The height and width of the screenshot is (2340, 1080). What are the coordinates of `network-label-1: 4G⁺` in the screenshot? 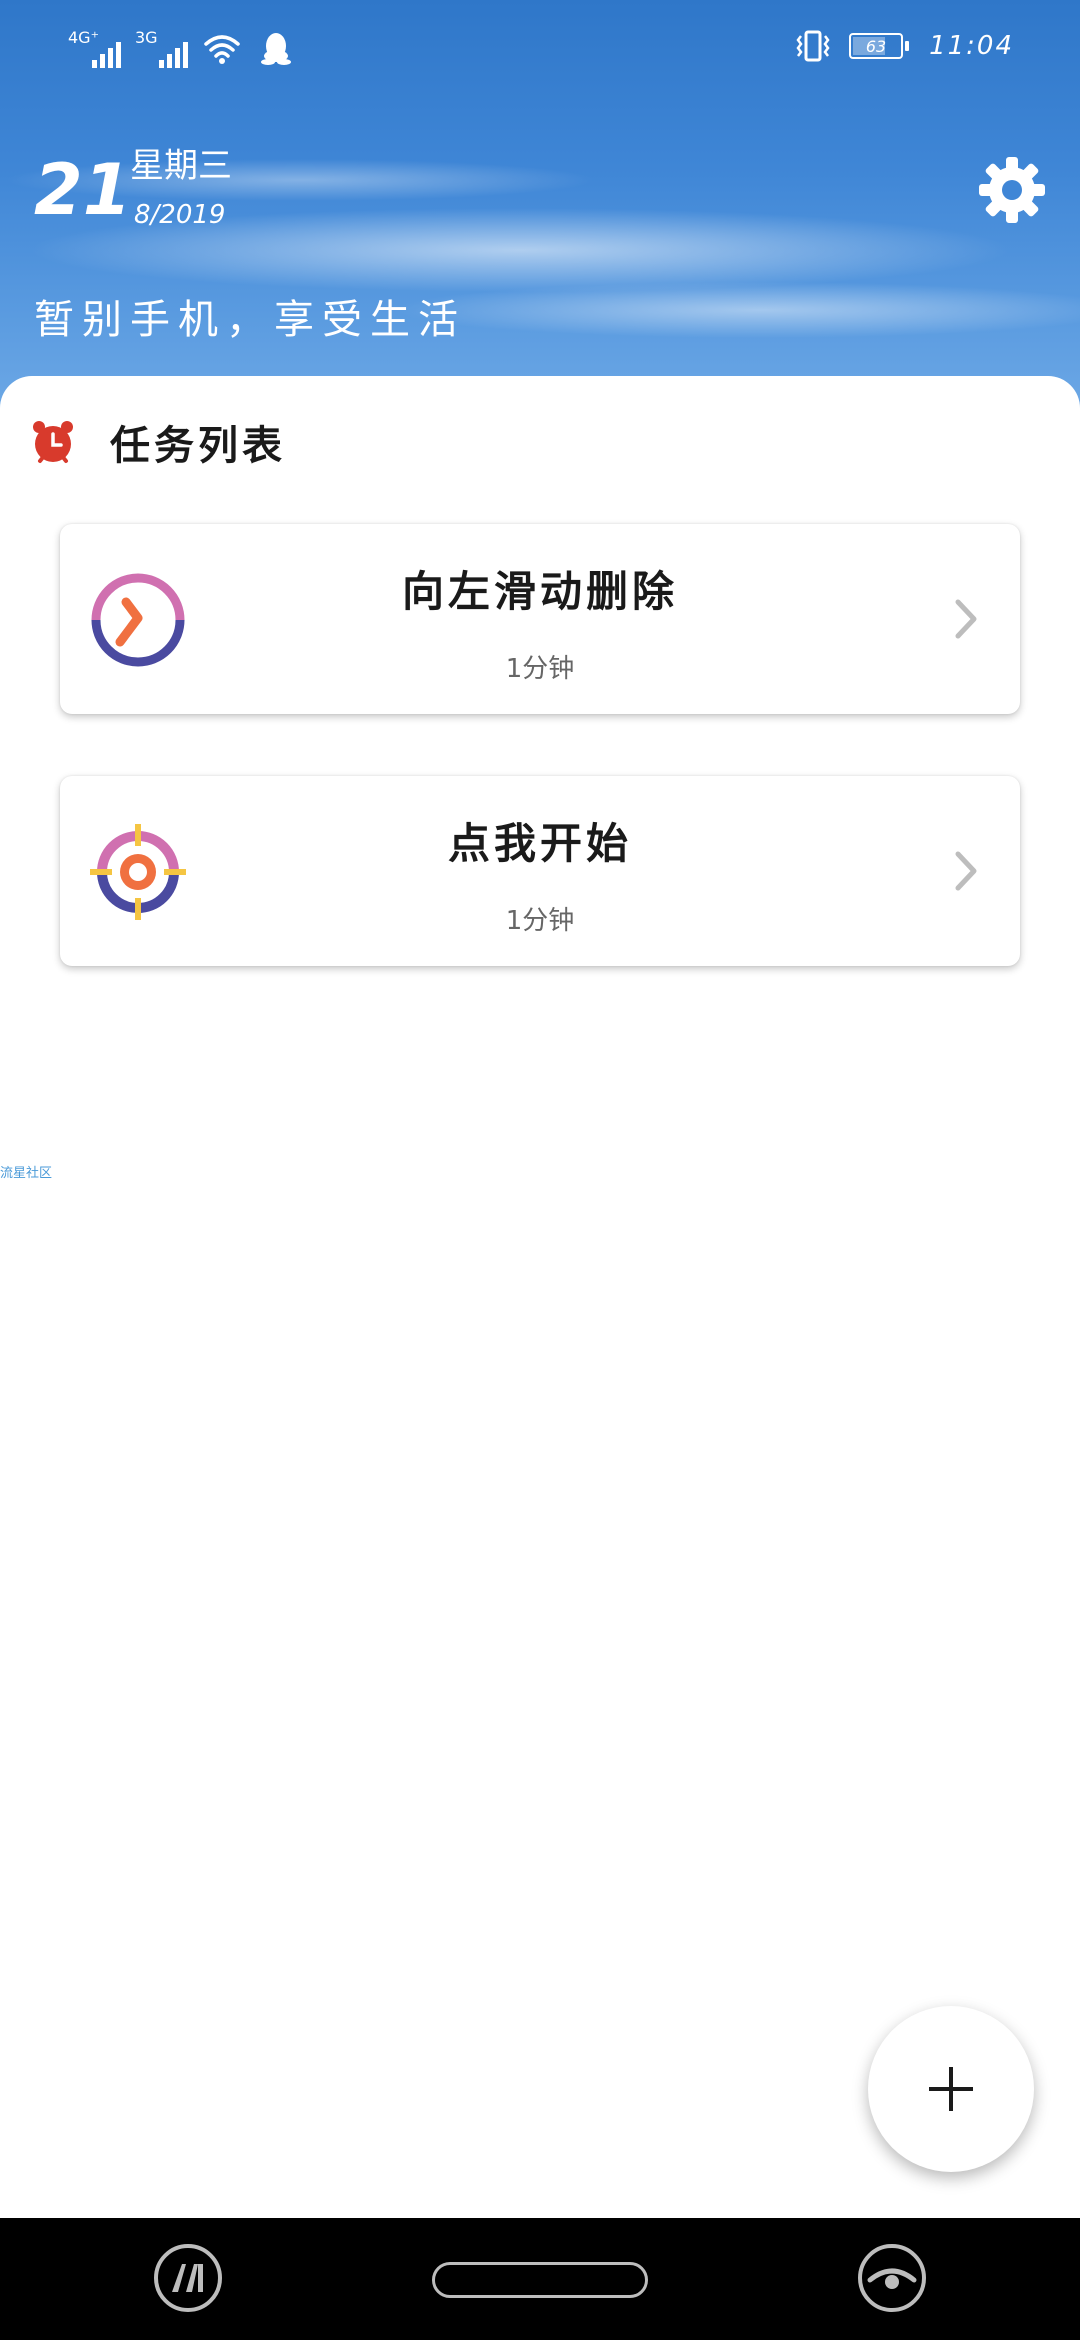 It's located at (84, 37).